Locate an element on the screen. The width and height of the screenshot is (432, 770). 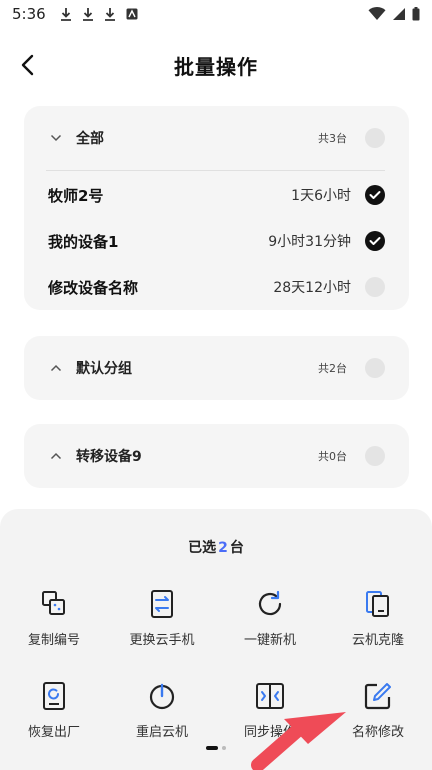
group-count: 共3台 is located at coordinates (332, 138).